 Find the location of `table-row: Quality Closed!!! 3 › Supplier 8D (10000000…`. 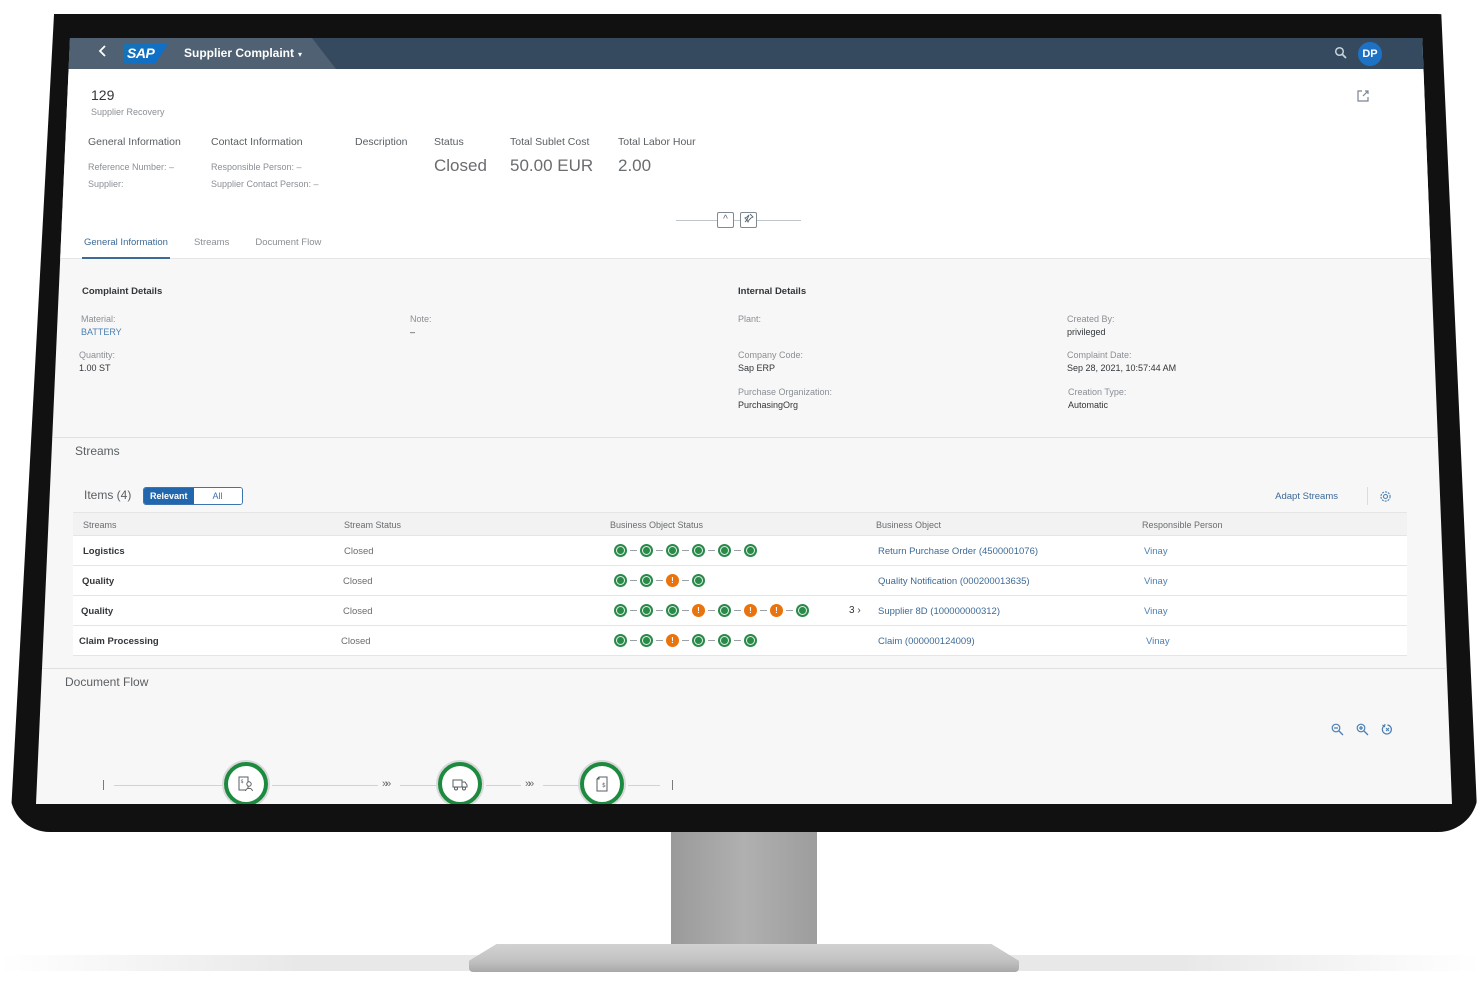

table-row: Quality Closed!!! 3 › Supplier 8D (10000000… is located at coordinates (740, 611).